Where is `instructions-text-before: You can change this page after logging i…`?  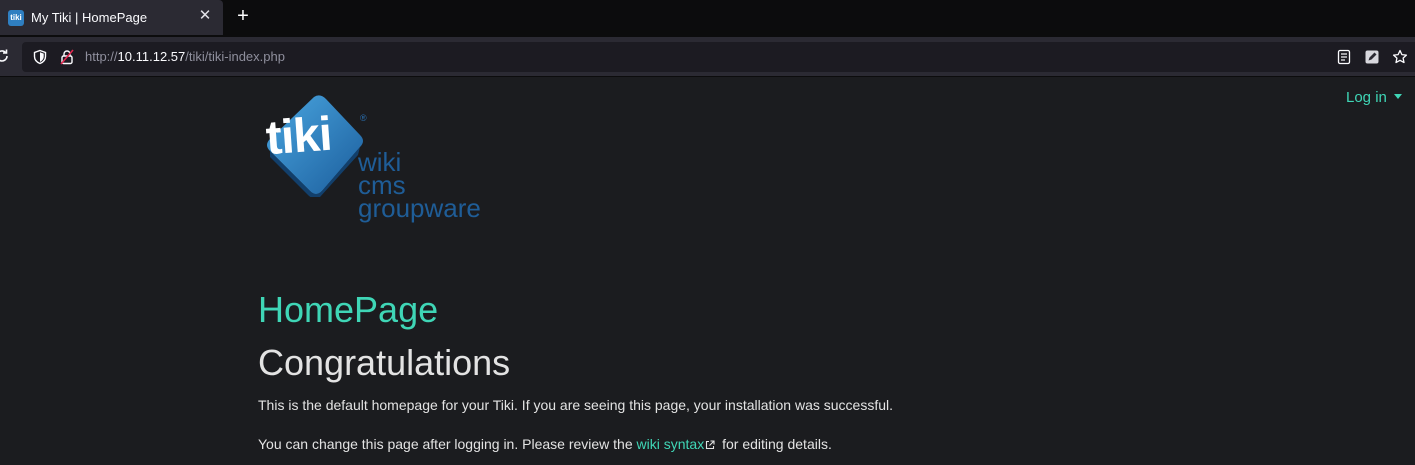
instructions-text-before: You can change this page after logging i… is located at coordinates (447, 444).